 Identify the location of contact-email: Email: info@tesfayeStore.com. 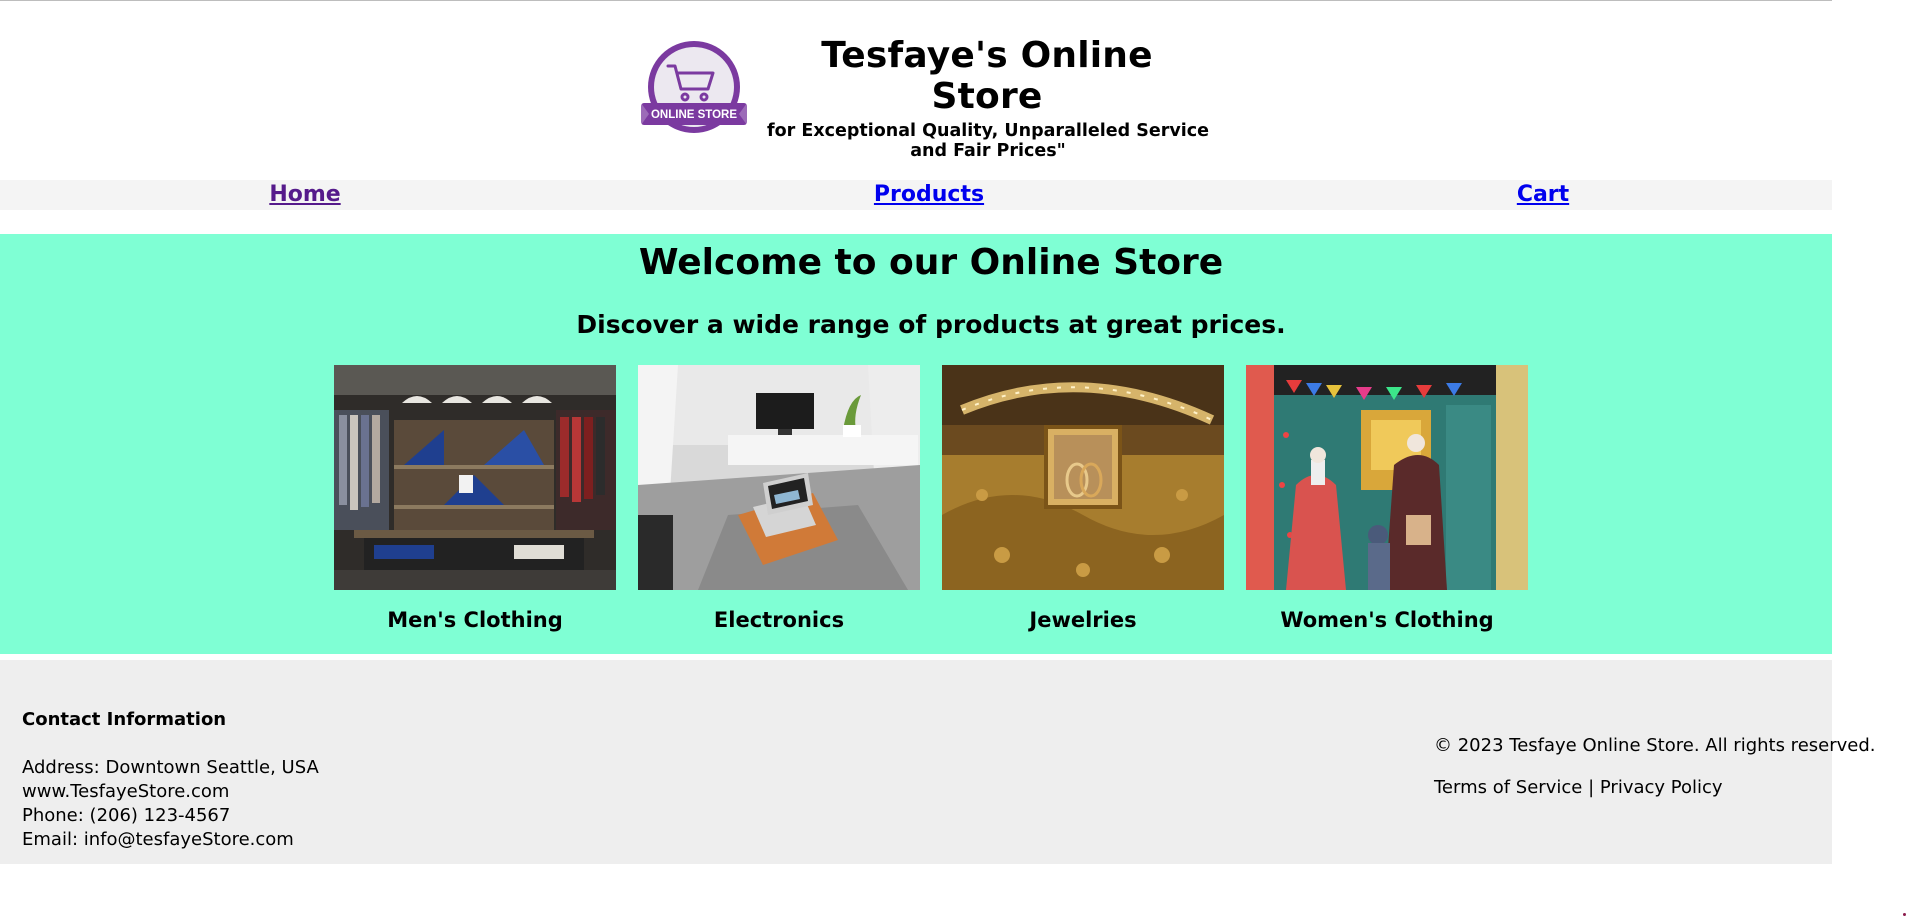
(158, 839).